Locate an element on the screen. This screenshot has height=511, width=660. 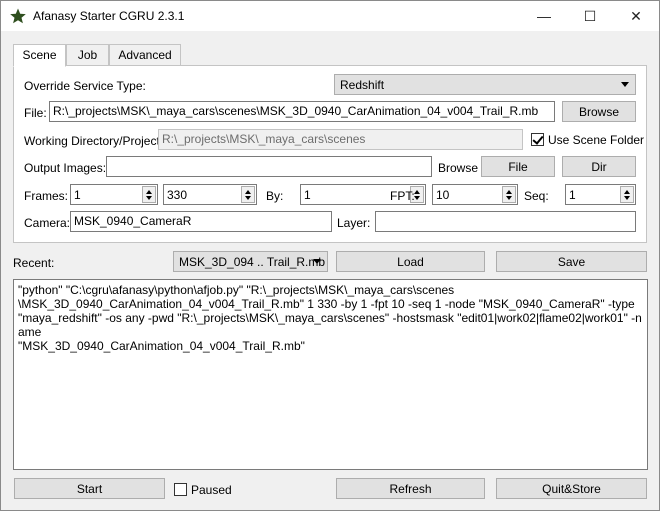
tab-job: Job is located at coordinates (87, 55).